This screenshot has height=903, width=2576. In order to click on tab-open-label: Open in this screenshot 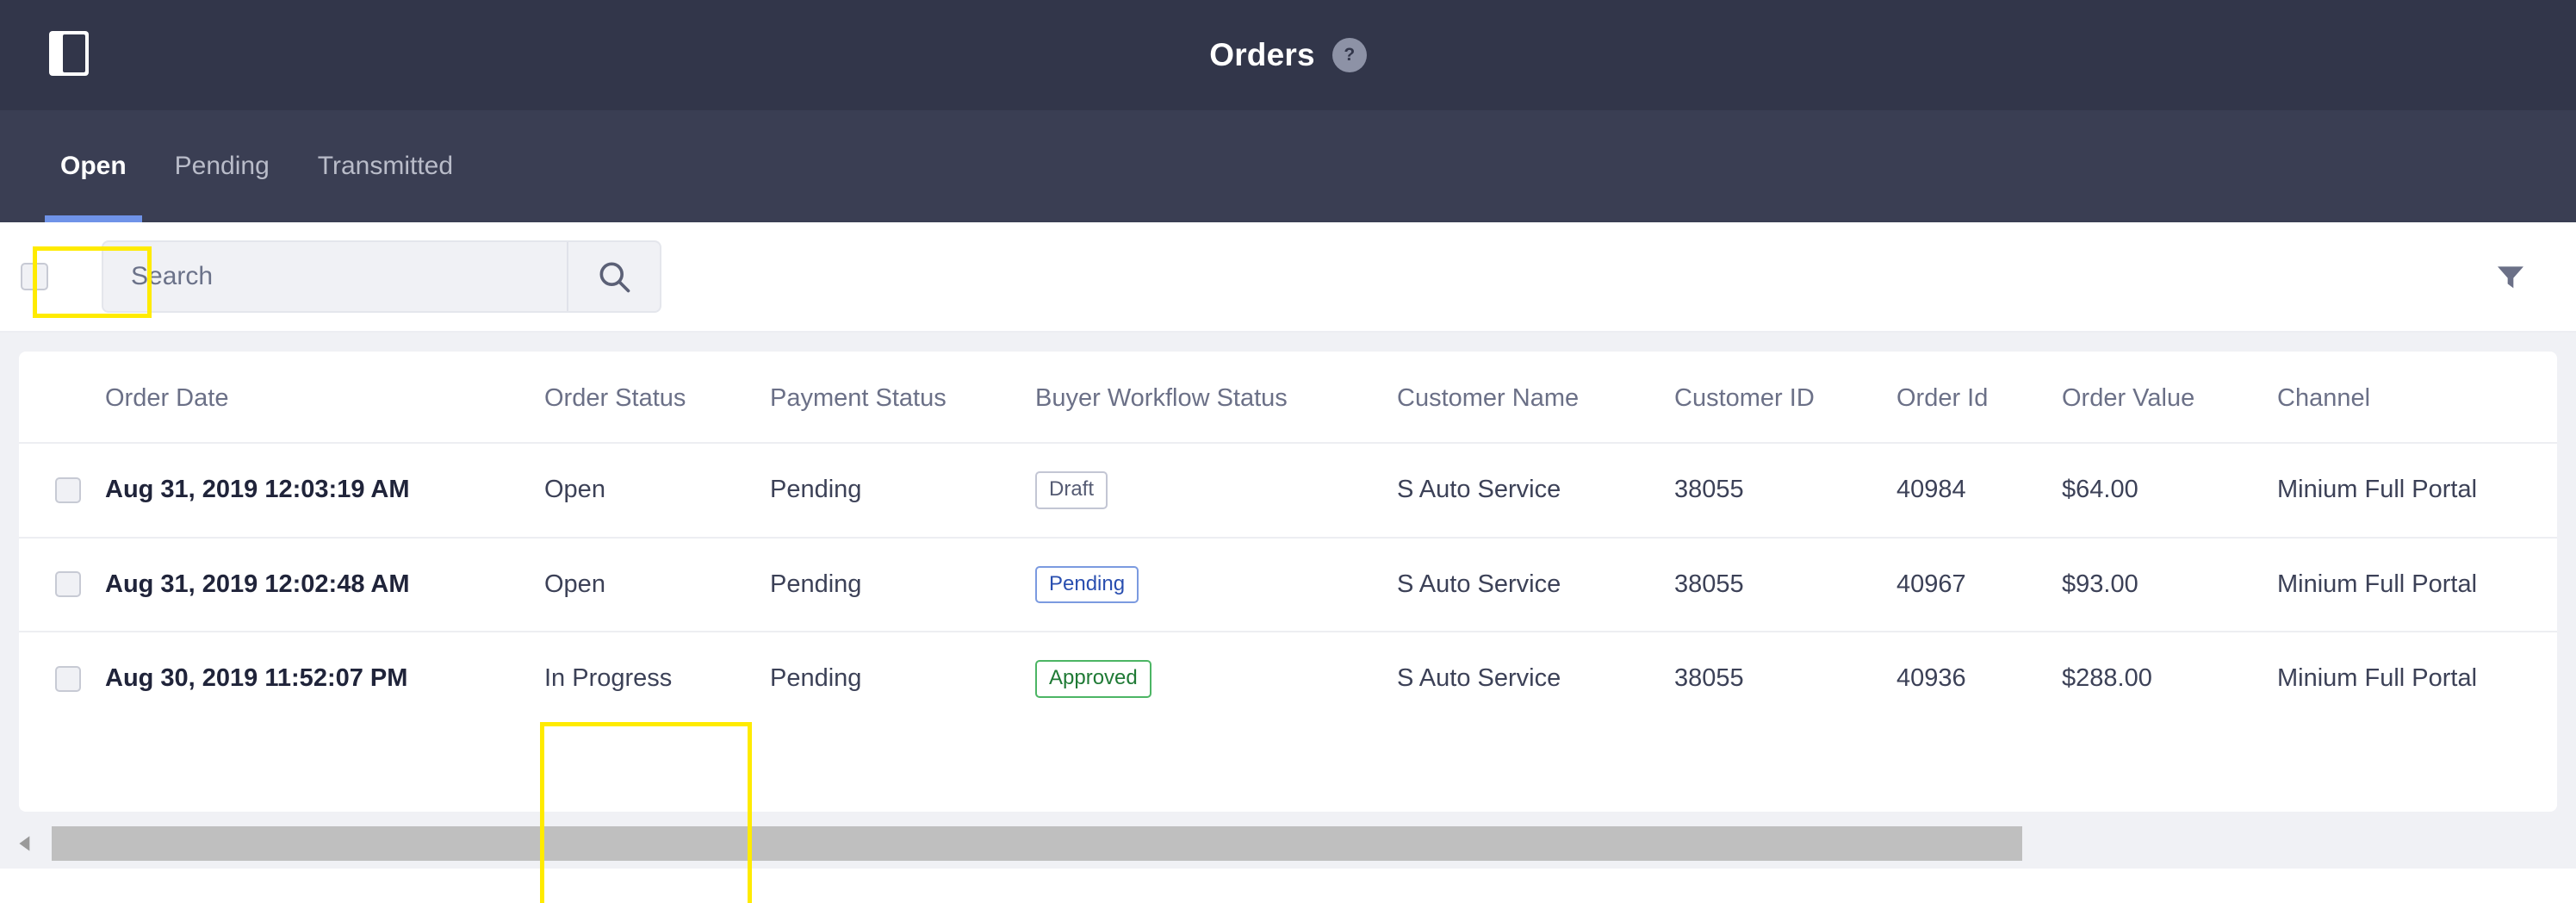, I will do `click(94, 166)`.